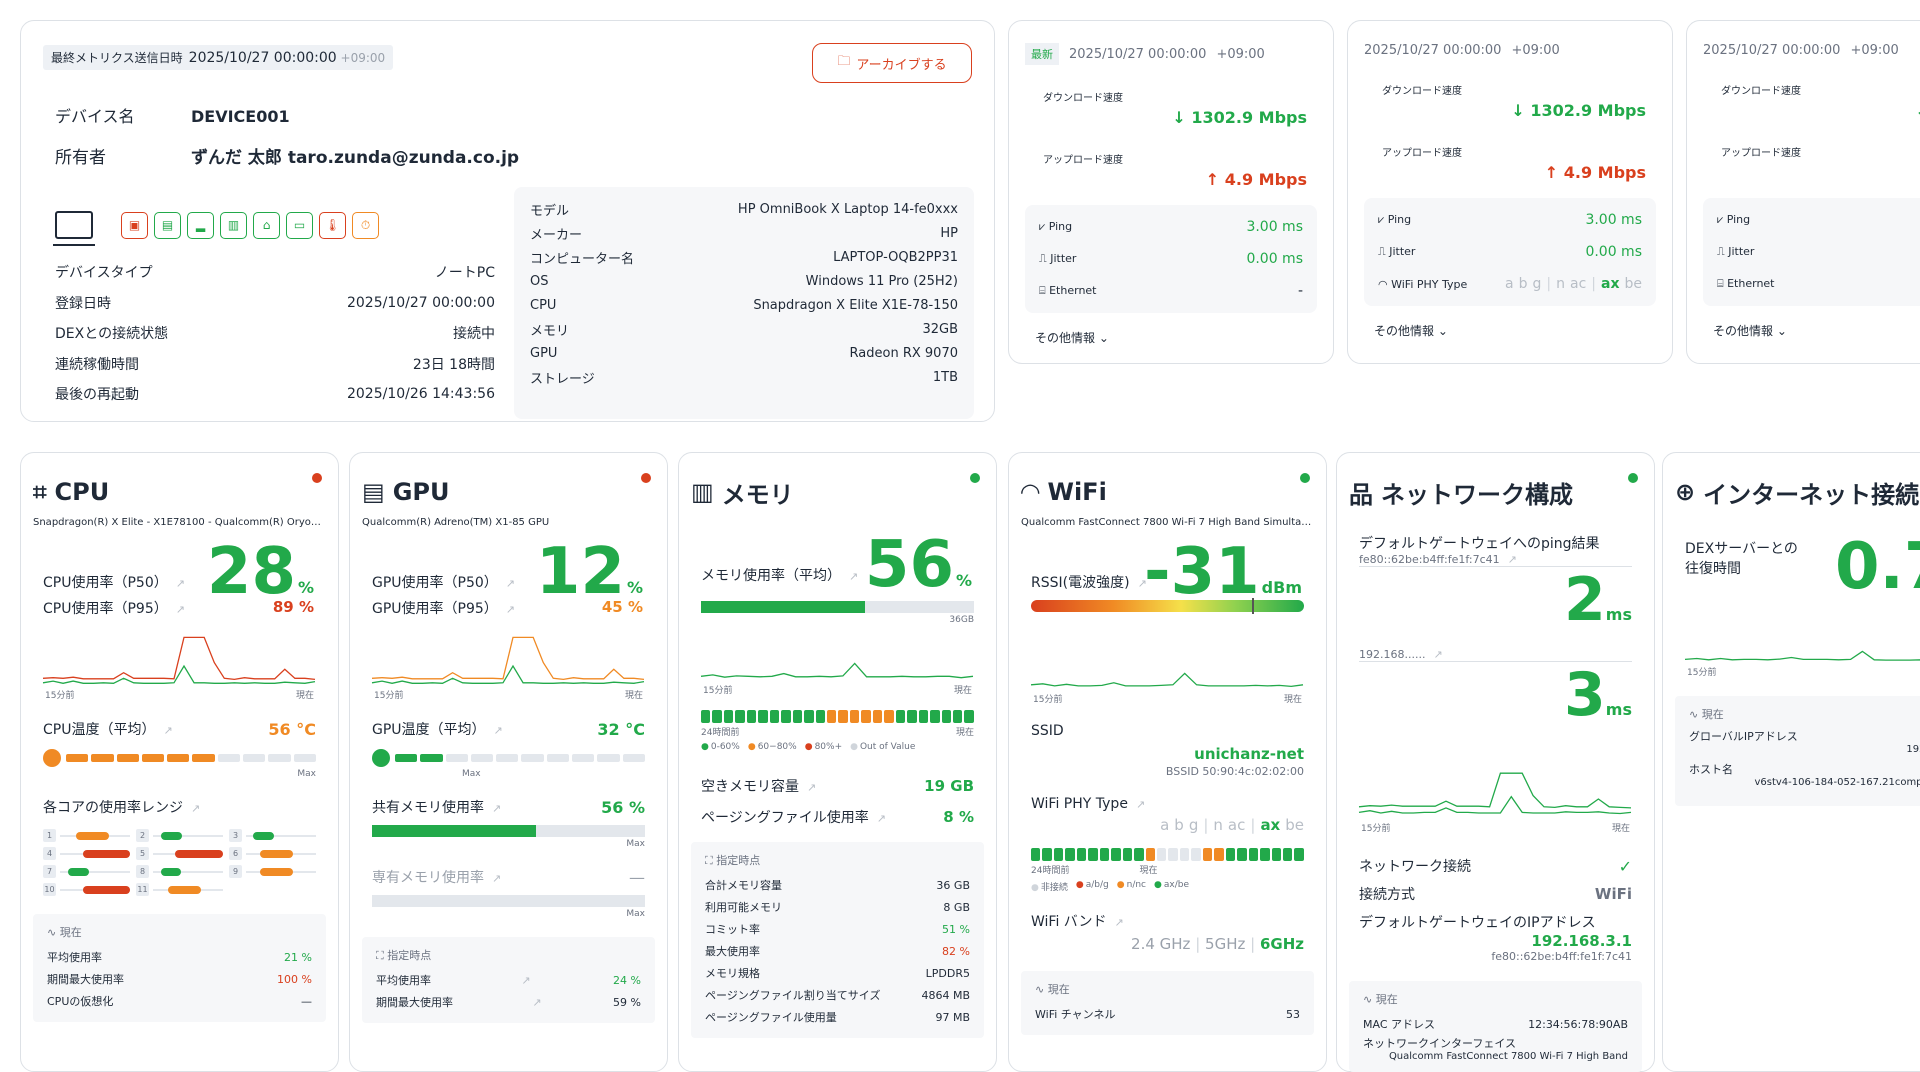 The image size is (1920, 1072). Describe the element at coordinates (167, 225) in the screenshot. I see `gpu-status-icon: ▤` at that location.